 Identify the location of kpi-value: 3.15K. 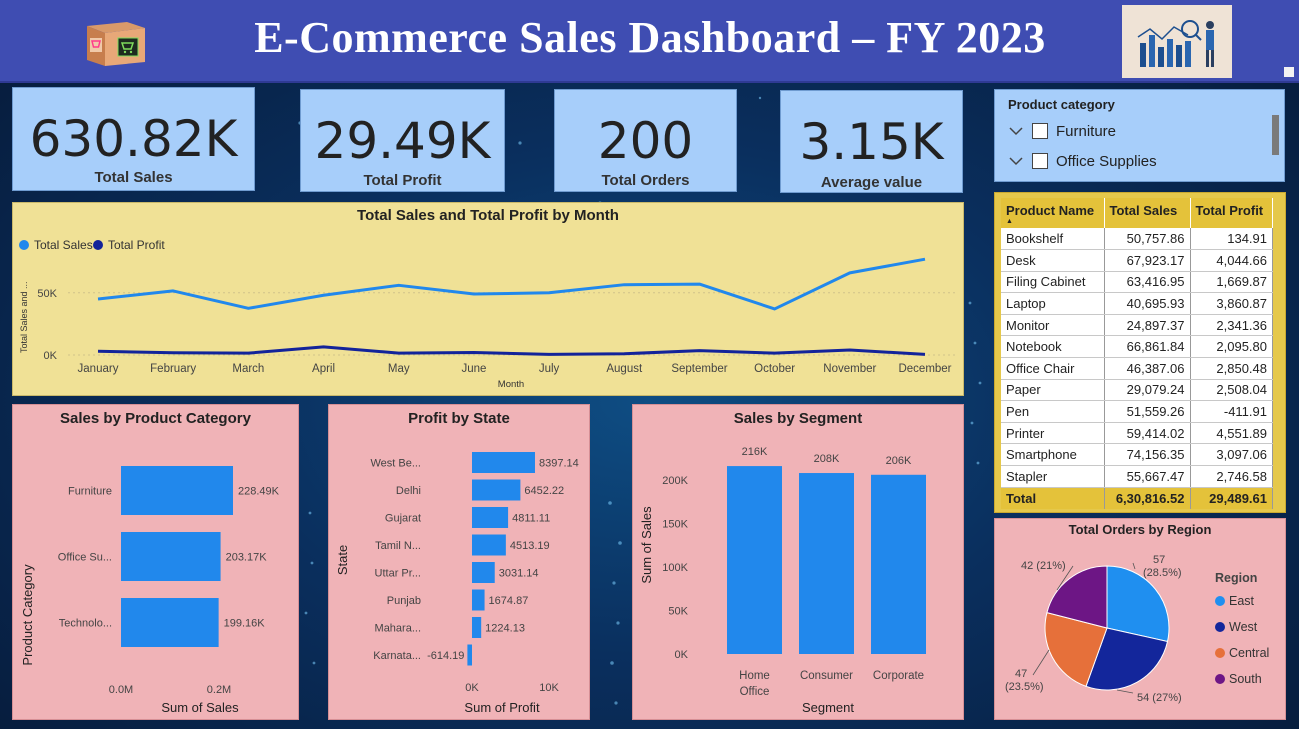
(871, 142).